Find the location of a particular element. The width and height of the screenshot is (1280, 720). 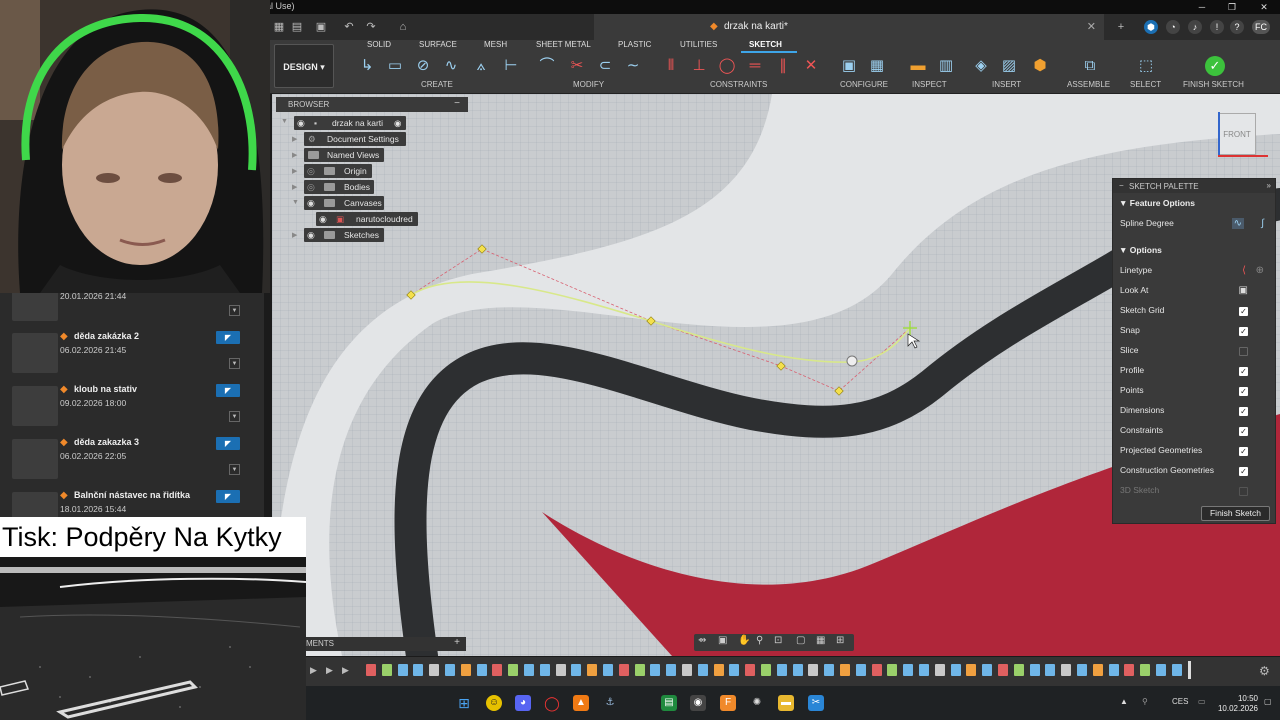

trim-tool-icon: ✂ is located at coordinates (577, 66).